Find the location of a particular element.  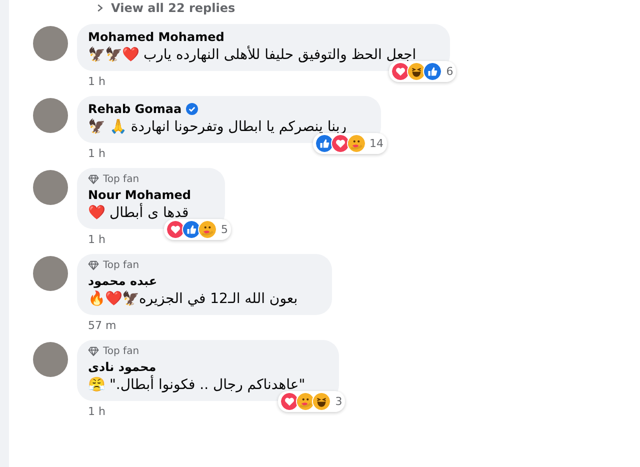

commenter-name: عبده محمود is located at coordinates (123, 281).